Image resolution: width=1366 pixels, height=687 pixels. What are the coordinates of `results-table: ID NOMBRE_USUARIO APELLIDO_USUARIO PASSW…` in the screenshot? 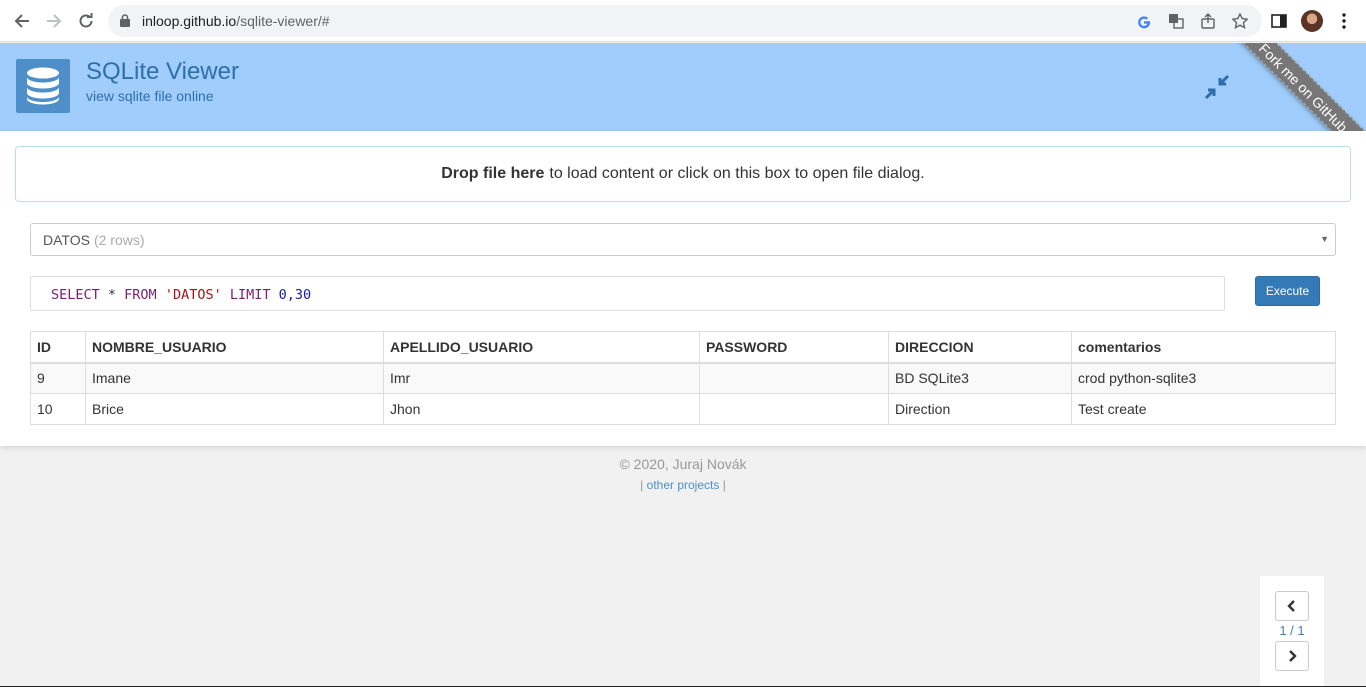 It's located at (683, 378).